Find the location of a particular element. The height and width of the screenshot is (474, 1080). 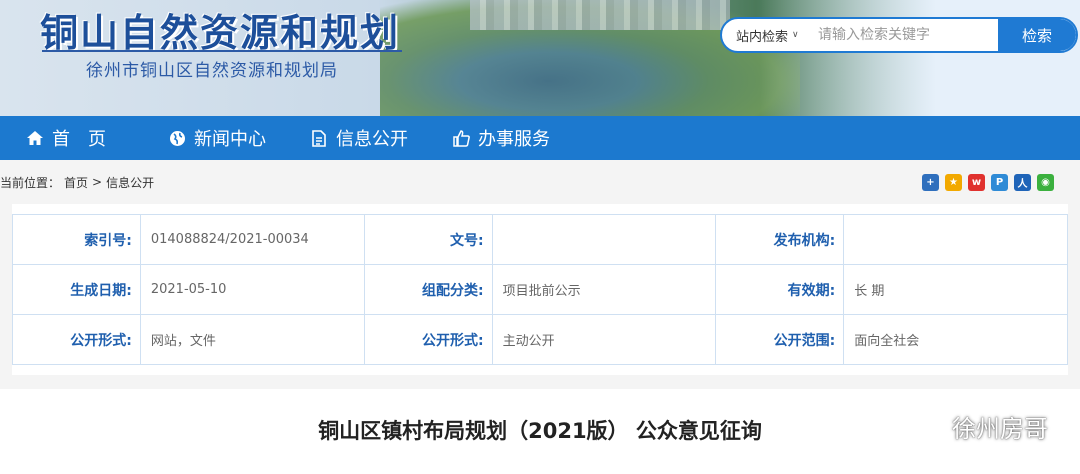

site-subtitle: 徐州市铜山区自然资源和规划局 is located at coordinates (212, 71).